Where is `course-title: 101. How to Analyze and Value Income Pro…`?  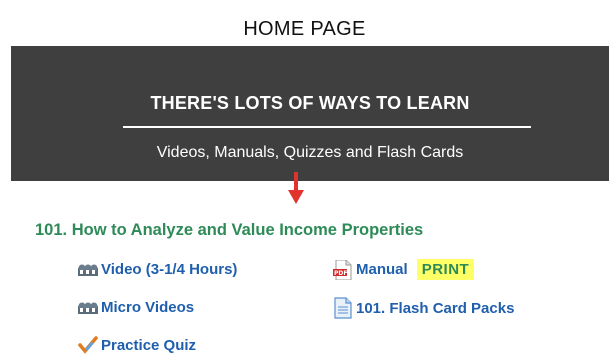 course-title: 101. How to Analyze and Value Income Pro… is located at coordinates (229, 230).